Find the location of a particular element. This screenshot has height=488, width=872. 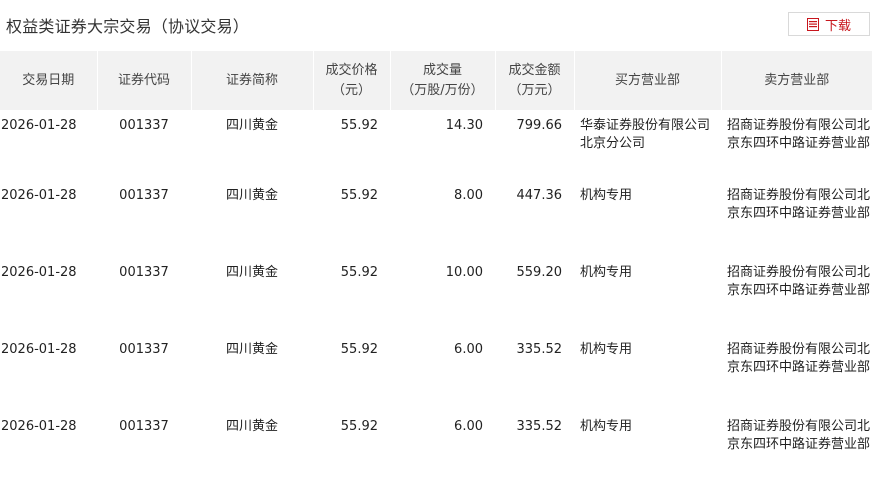

column-header: 成交价格（元） is located at coordinates (351, 80).